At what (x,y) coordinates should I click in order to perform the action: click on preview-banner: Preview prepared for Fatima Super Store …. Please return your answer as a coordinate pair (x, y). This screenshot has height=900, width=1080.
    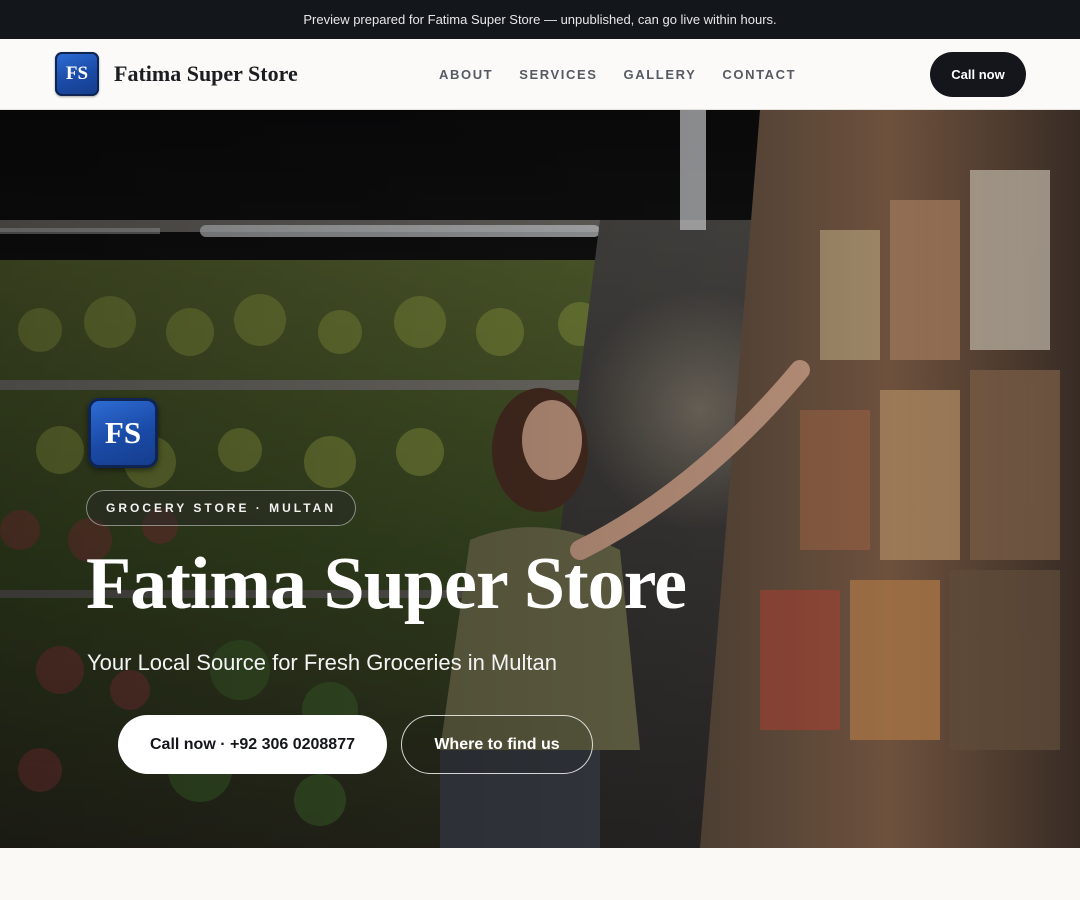
    Looking at the image, I should click on (540, 19).